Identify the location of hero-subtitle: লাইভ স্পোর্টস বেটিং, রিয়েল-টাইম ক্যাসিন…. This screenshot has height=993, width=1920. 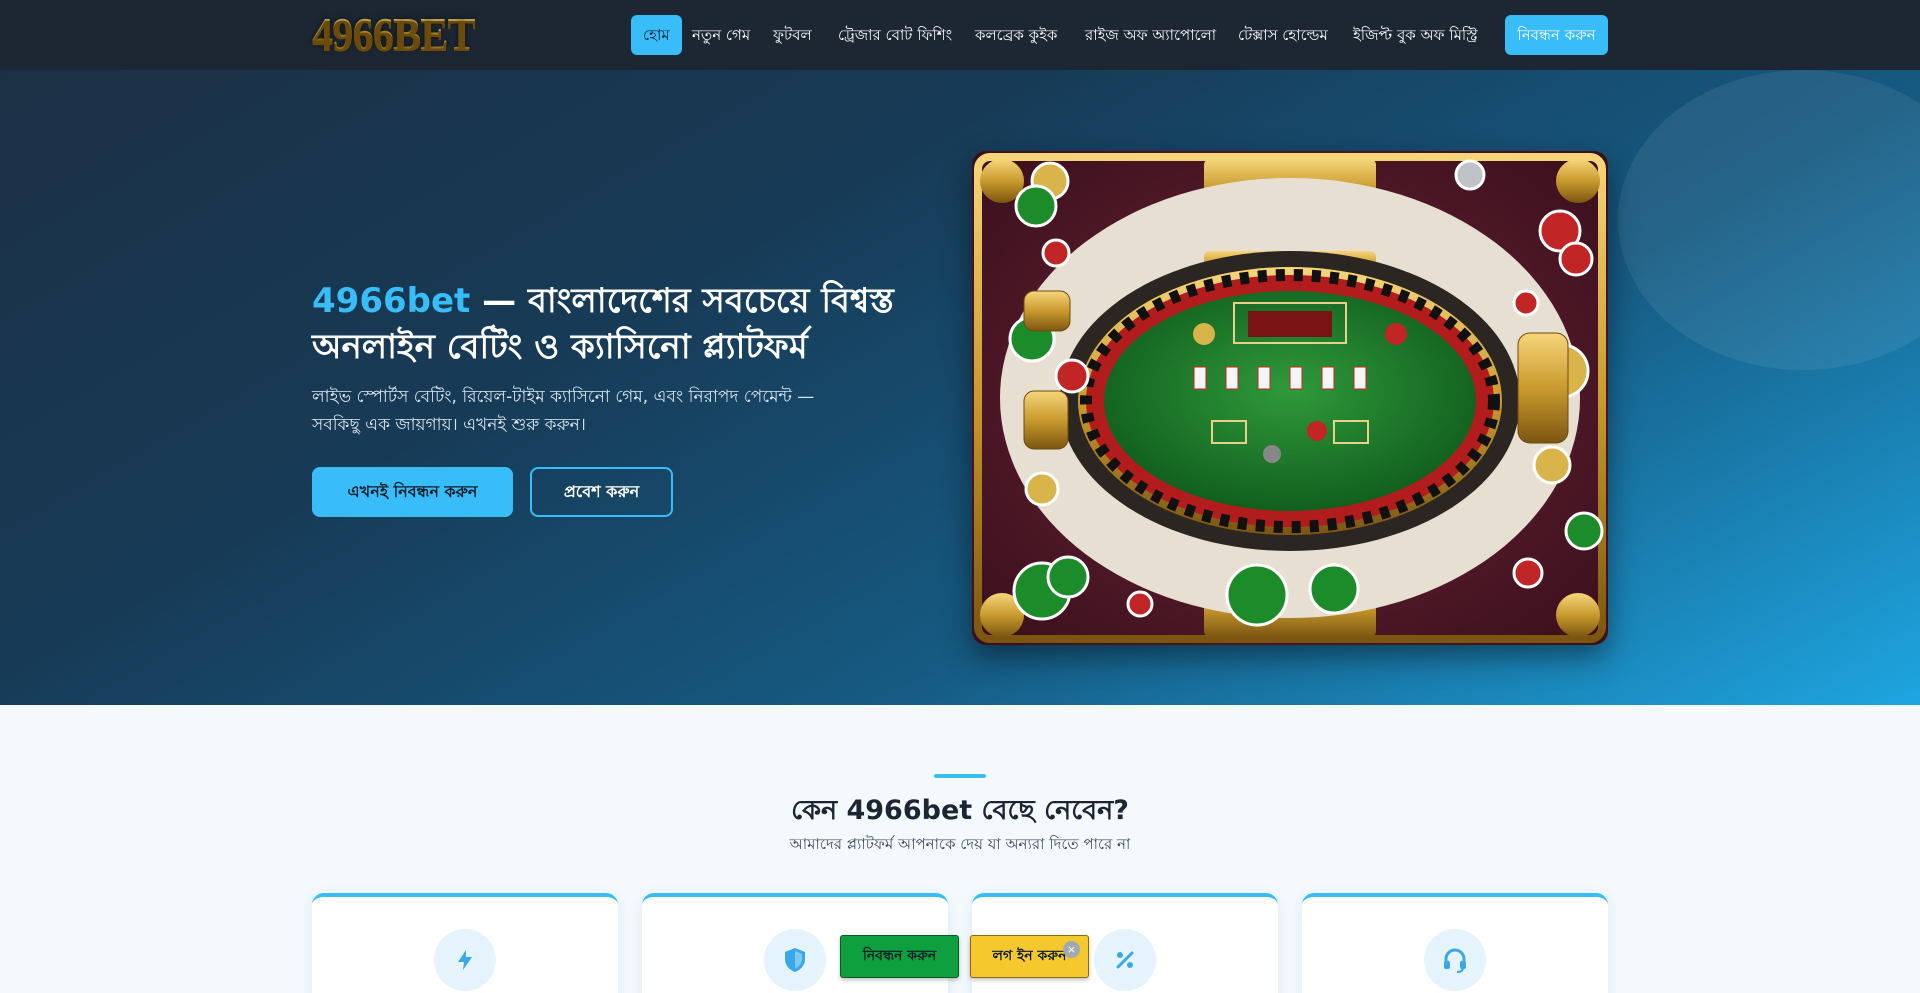
(563, 411).